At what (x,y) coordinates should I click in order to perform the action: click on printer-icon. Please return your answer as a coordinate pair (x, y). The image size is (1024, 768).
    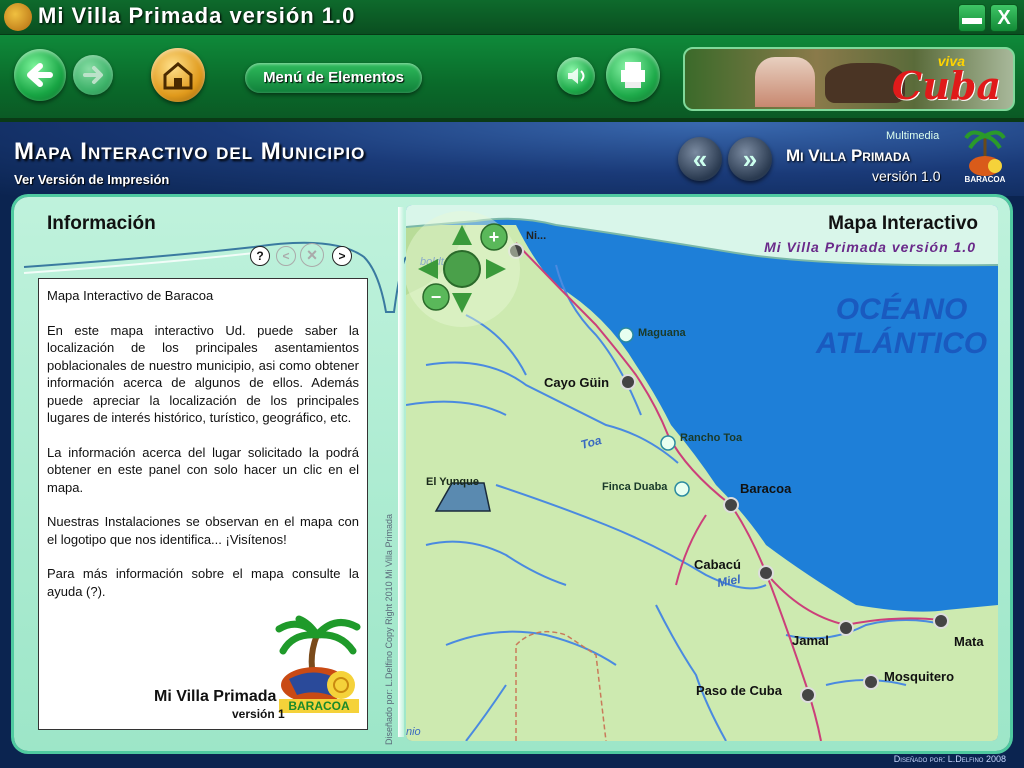
    Looking at the image, I should click on (633, 75).